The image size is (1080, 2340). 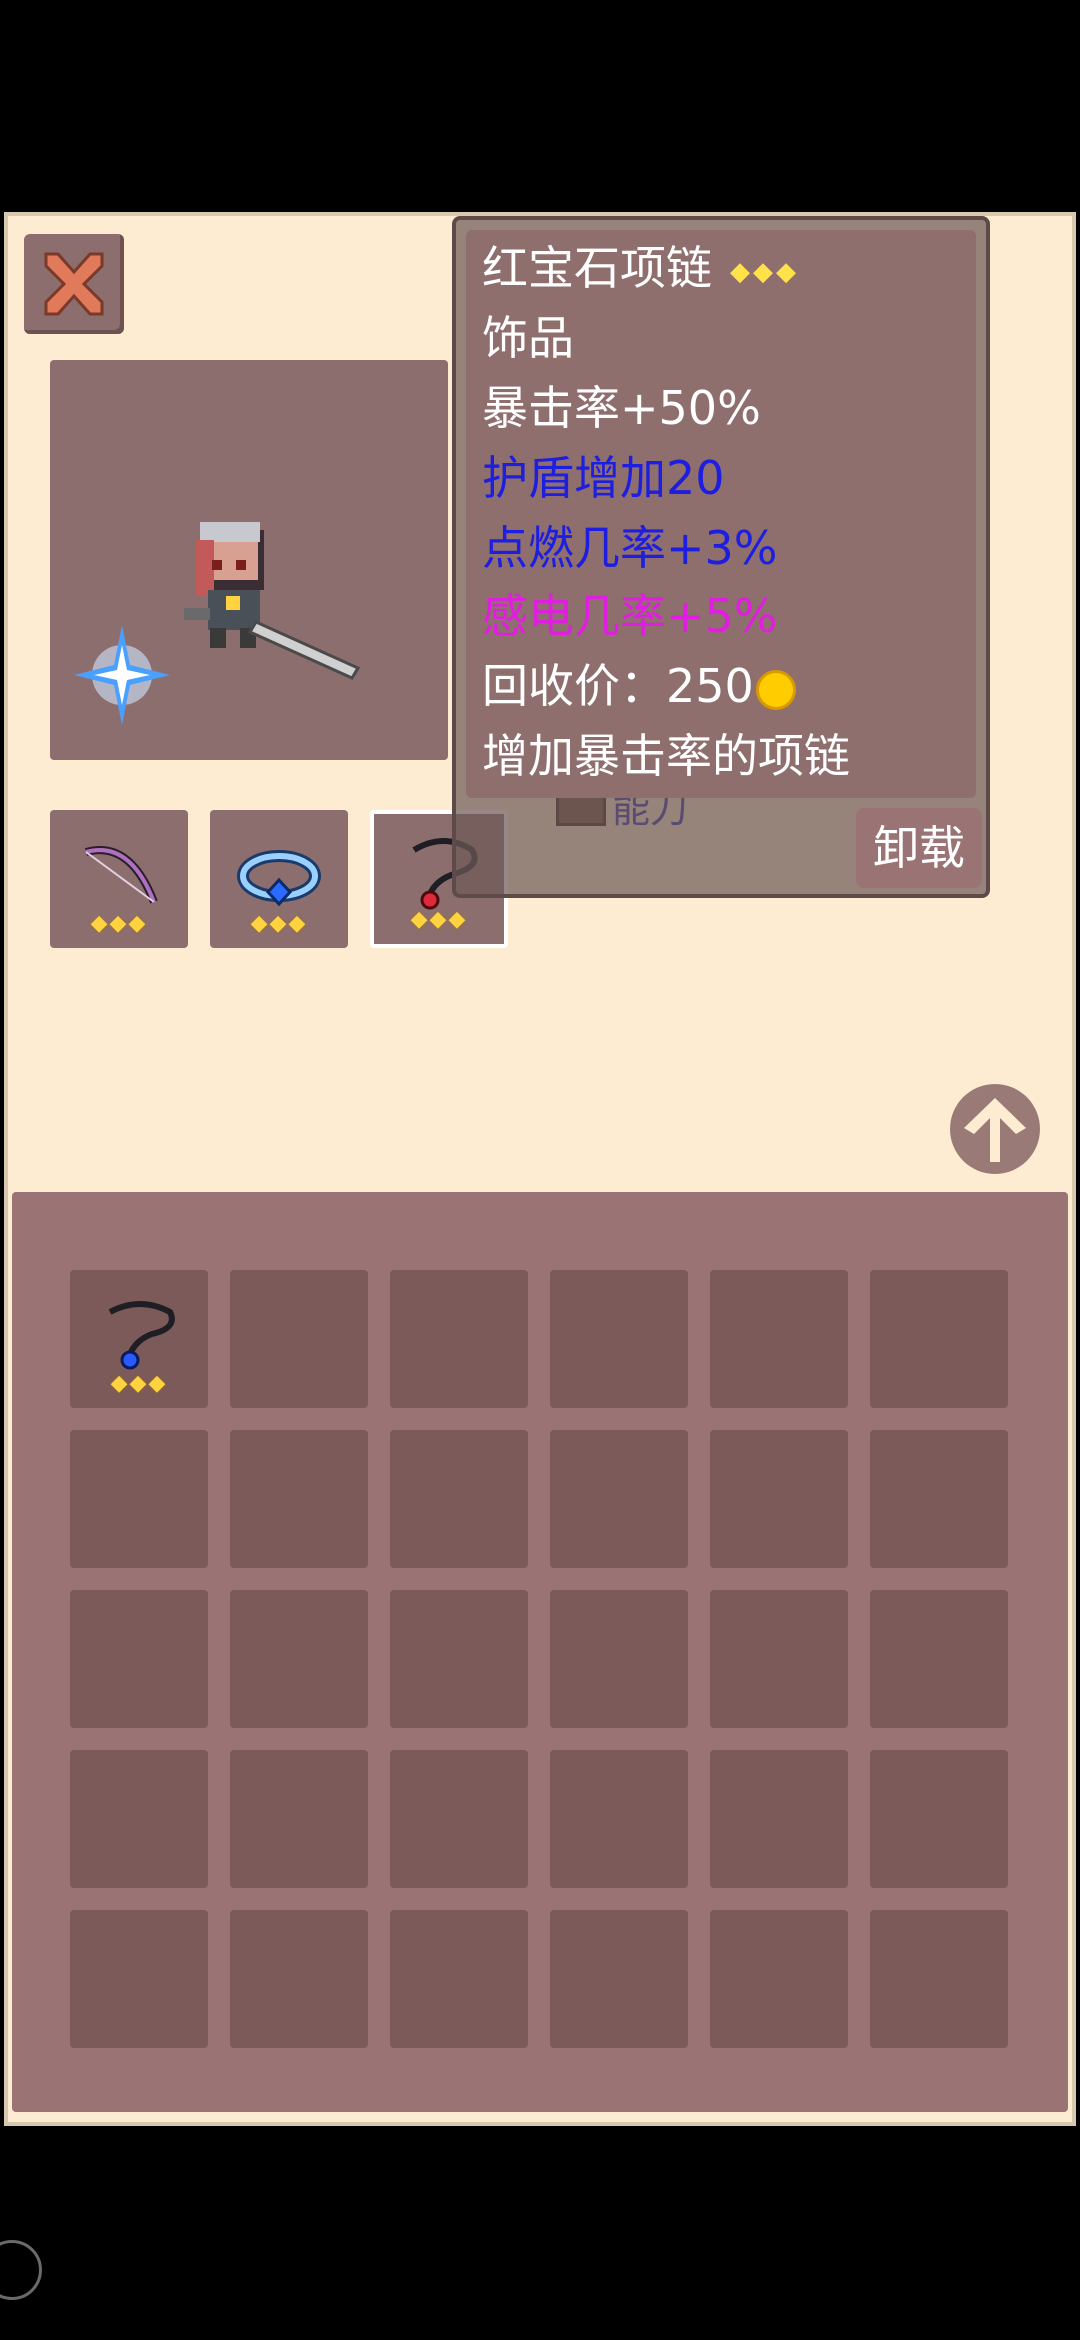 I want to click on sort-button, so click(x=995, y=1129).